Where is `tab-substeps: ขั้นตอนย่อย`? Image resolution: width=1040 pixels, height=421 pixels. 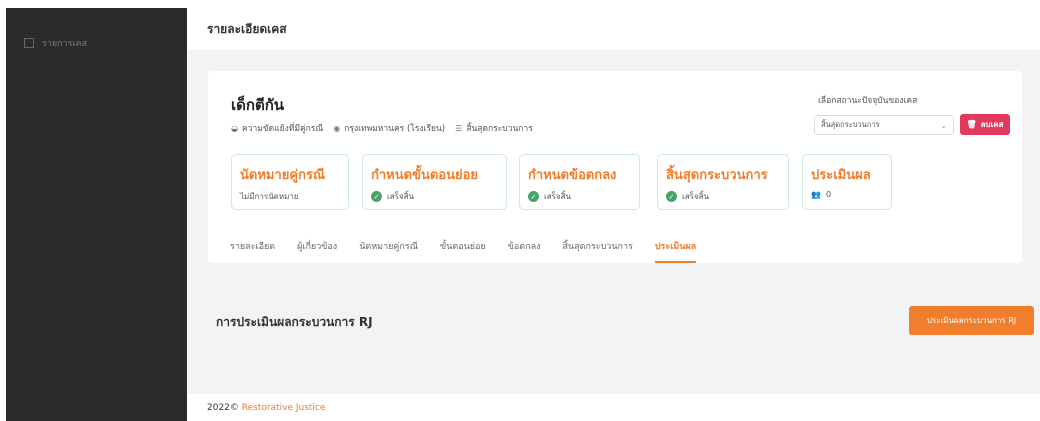
tab-substeps: ขั้นตอนย่อย is located at coordinates (463, 251).